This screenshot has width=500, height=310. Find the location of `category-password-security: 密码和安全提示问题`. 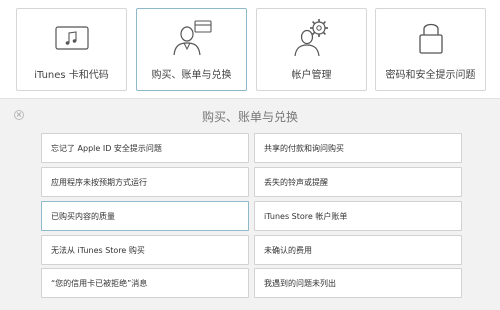

category-password-security: 密码和安全提示问题 is located at coordinates (430, 49).